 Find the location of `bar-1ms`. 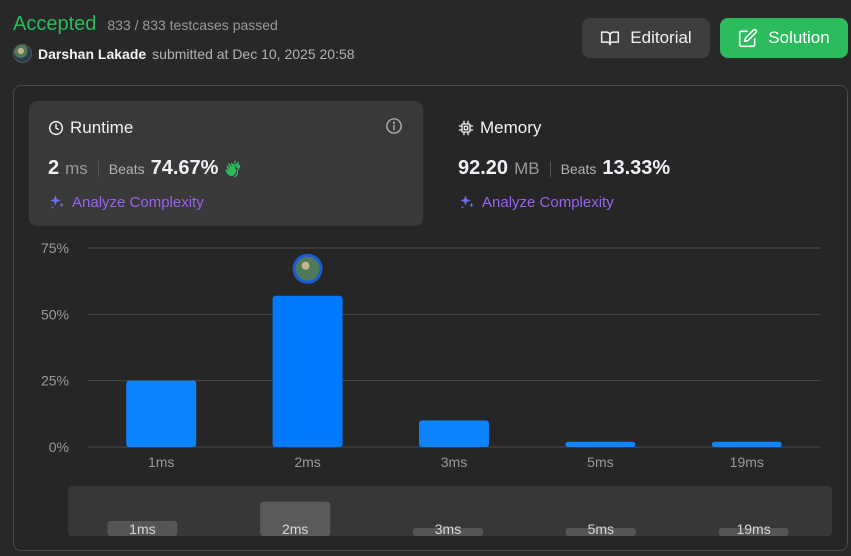

bar-1ms is located at coordinates (161, 413).